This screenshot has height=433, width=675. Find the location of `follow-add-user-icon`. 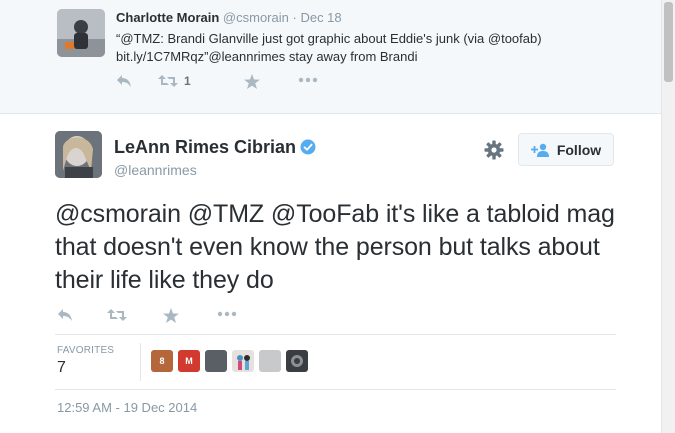

follow-add-user-icon is located at coordinates (539, 150).